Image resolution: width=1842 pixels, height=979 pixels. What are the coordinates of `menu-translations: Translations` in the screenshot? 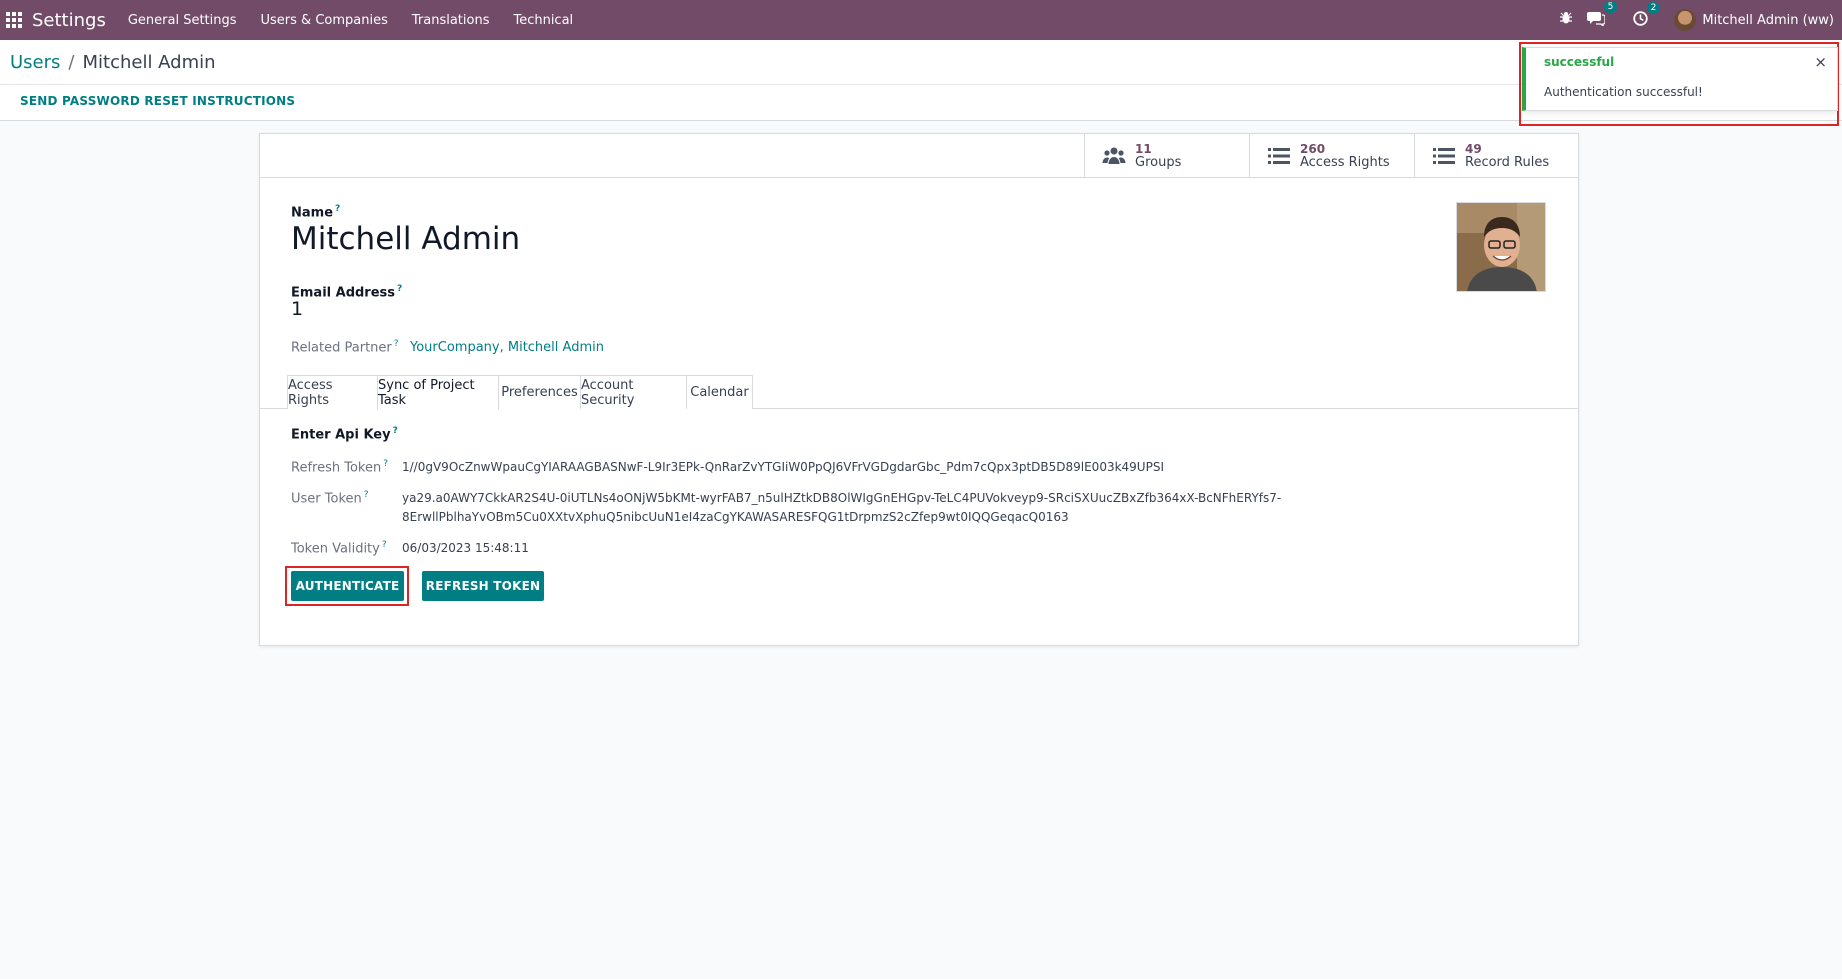 It's located at (451, 20).